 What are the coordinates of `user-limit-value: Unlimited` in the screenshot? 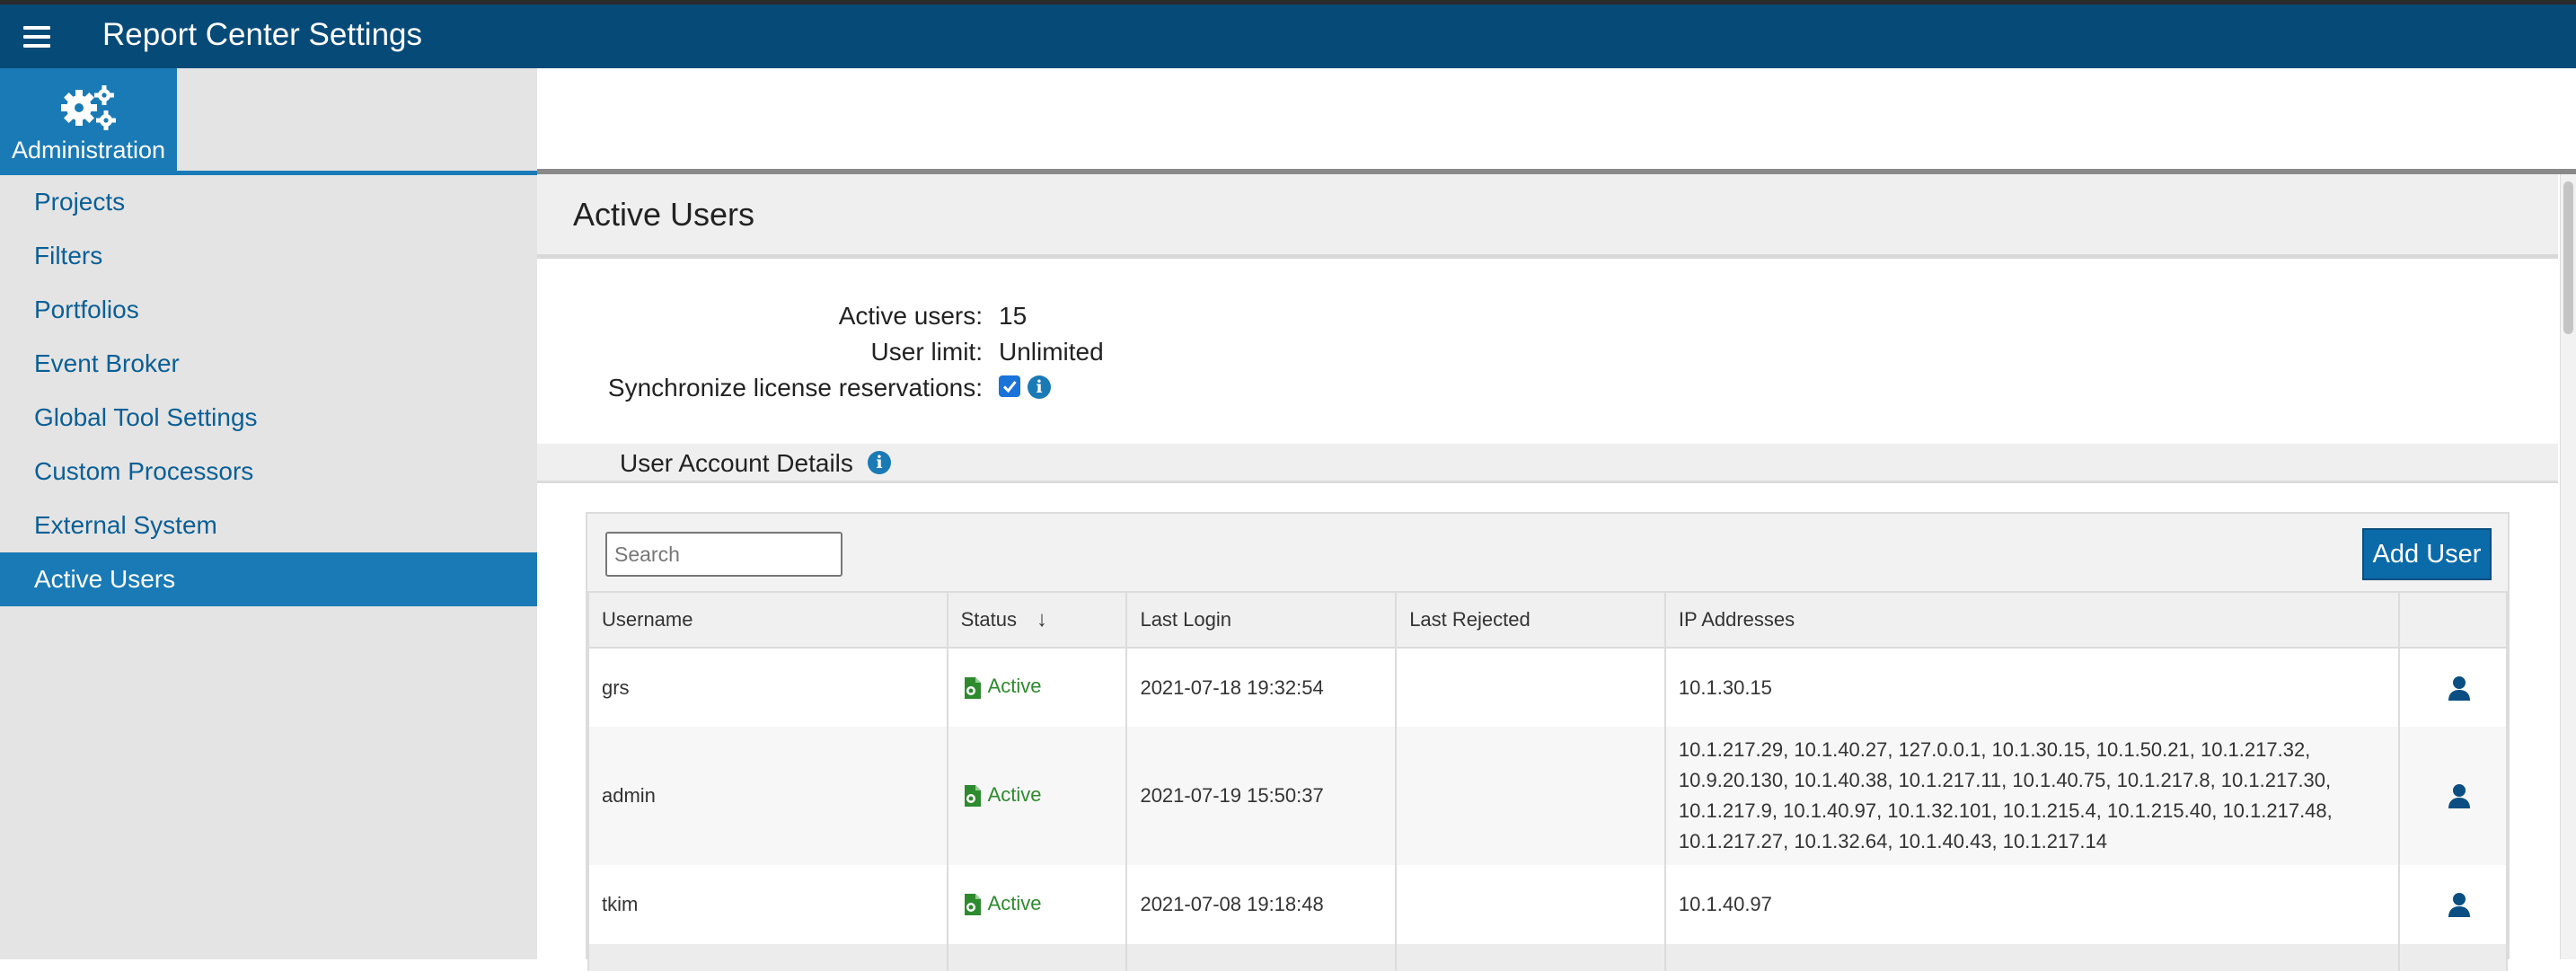 It's located at (1051, 352).